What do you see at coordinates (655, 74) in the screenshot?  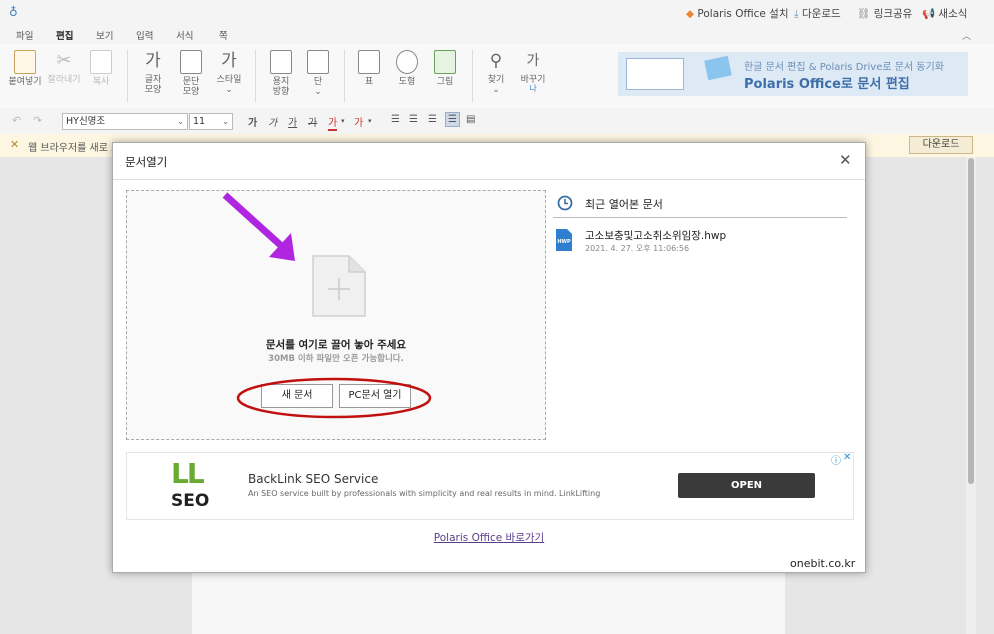 I see `monitor-icon` at bounding box center [655, 74].